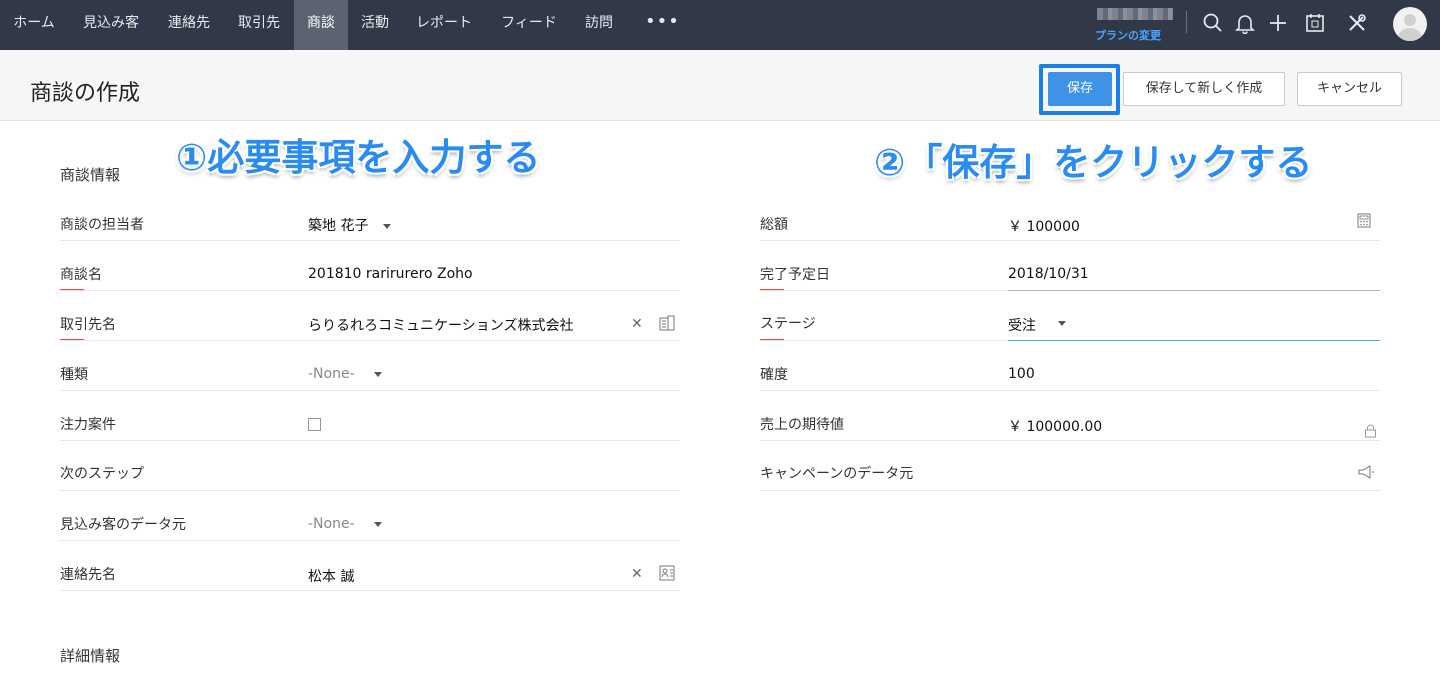  I want to click on label-type: 種類, so click(74, 375).